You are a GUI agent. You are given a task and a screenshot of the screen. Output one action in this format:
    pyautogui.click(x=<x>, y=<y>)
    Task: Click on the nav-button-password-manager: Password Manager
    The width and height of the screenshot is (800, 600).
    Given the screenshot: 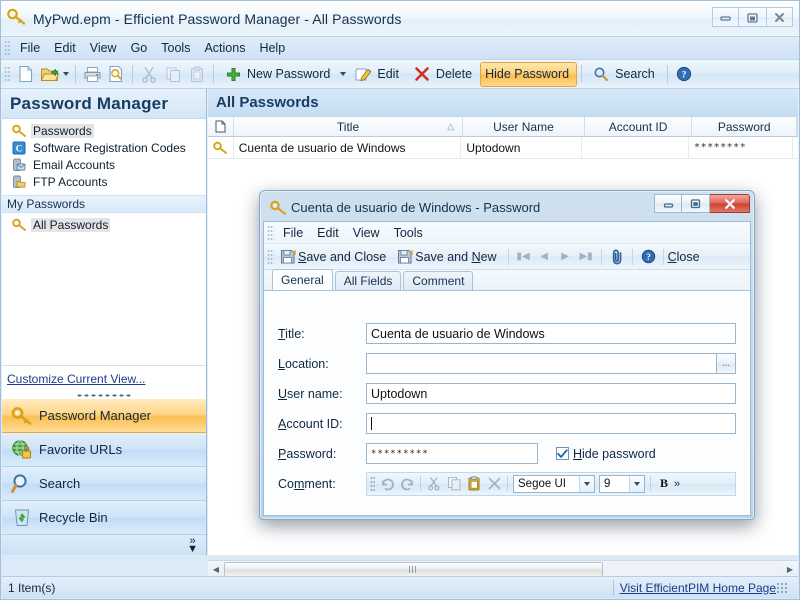 What is the action you would take?
    pyautogui.click(x=104, y=416)
    